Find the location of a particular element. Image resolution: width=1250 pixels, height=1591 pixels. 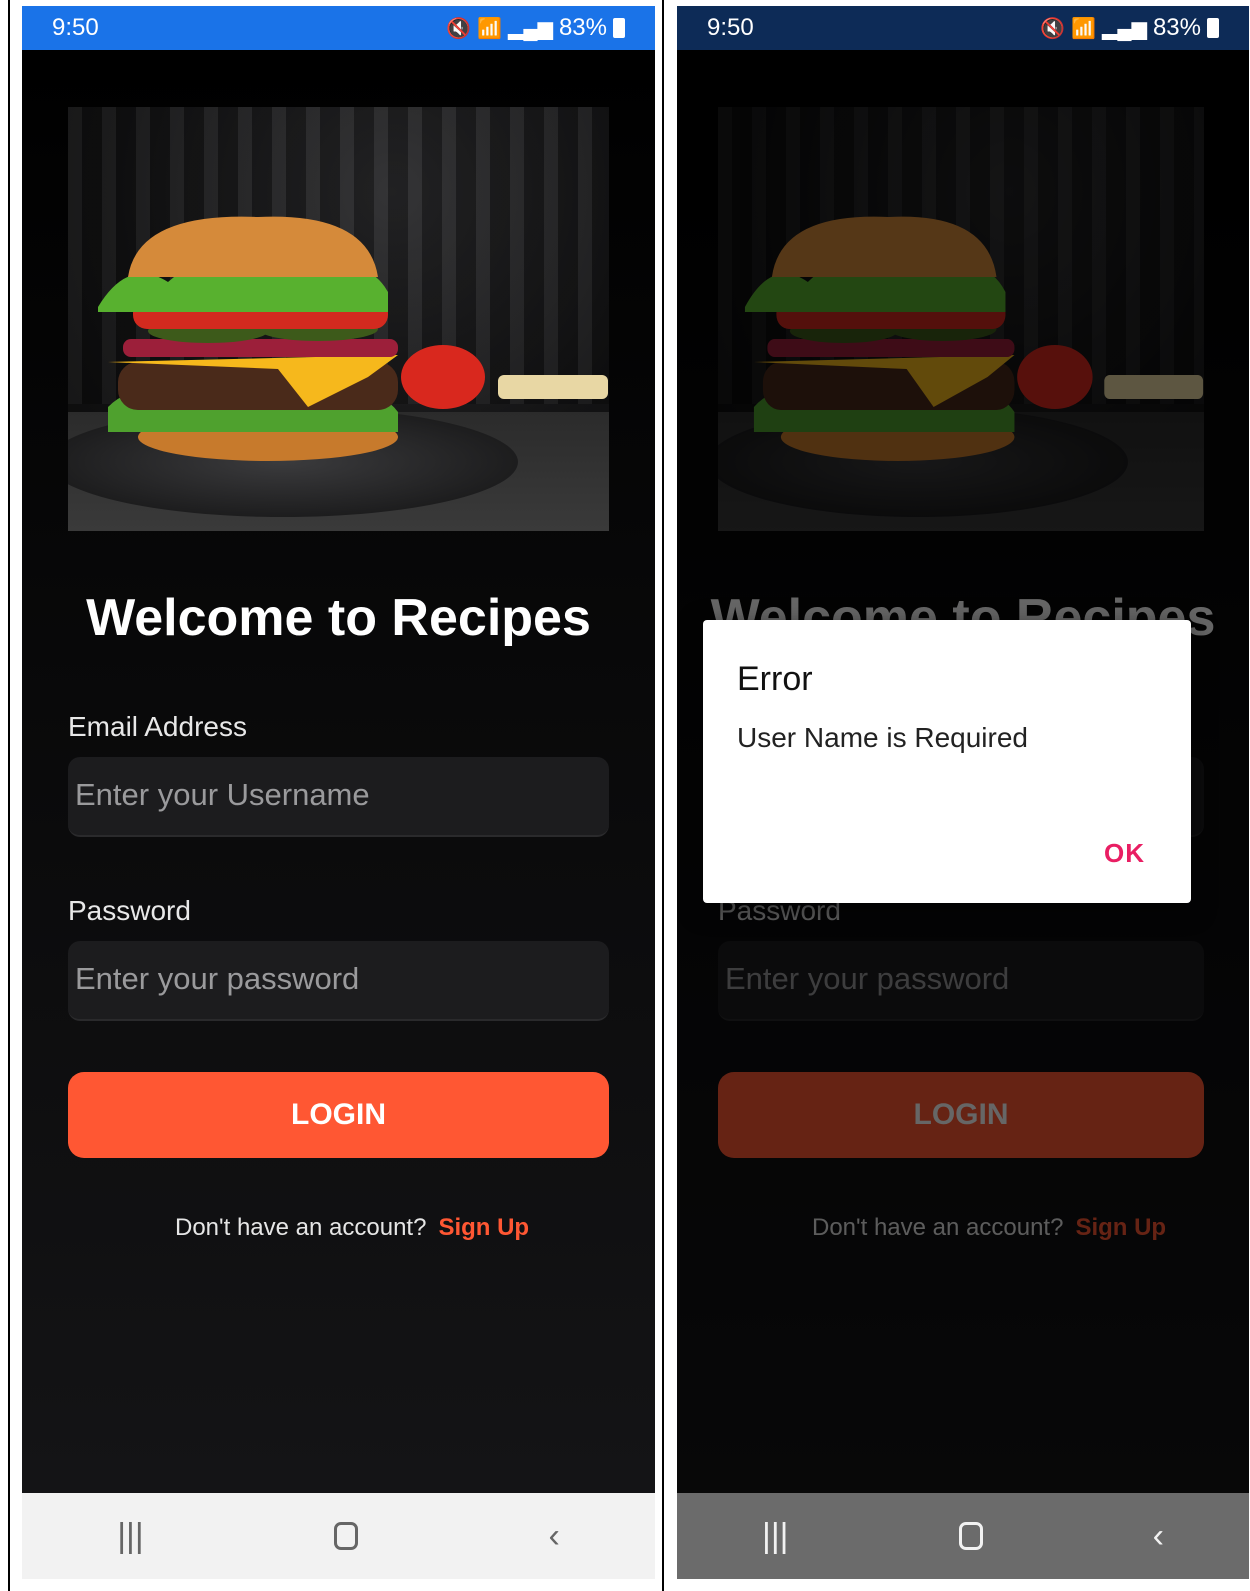

password-label: Password is located at coordinates (129, 910).